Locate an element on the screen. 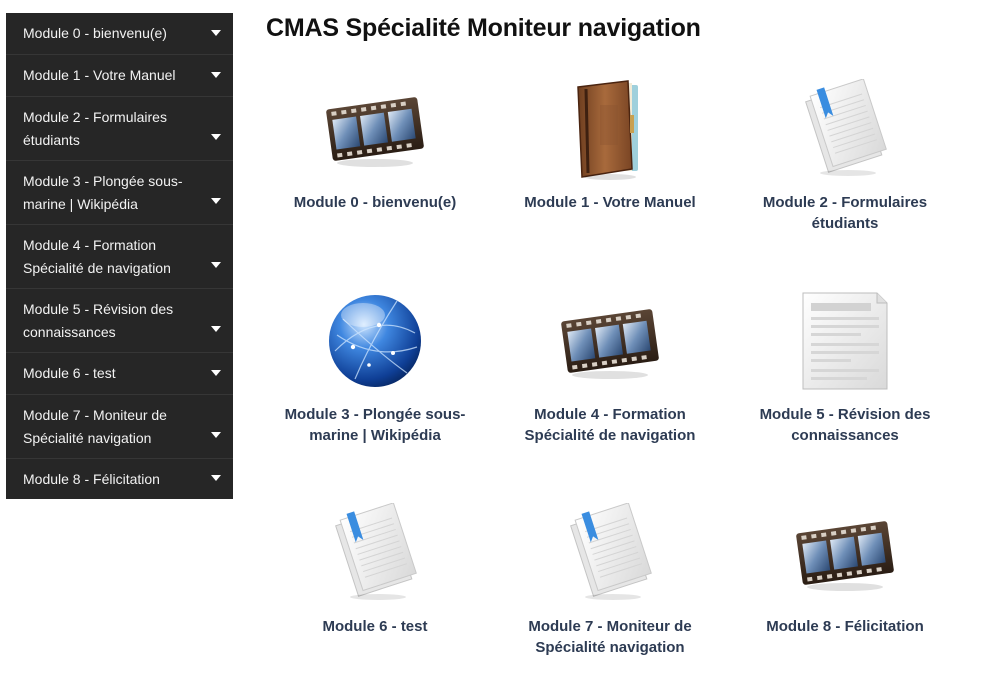 The width and height of the screenshot is (981, 699). sidebar-item-module-8: Module 8 - Félicitation is located at coordinates (119, 479).